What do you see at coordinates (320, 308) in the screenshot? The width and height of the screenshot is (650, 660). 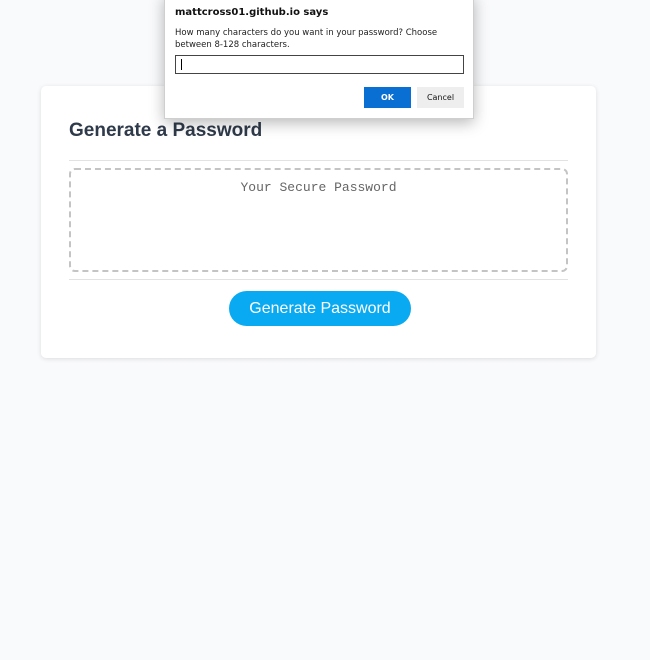 I see `generate-password-button: Generate Password` at bounding box center [320, 308].